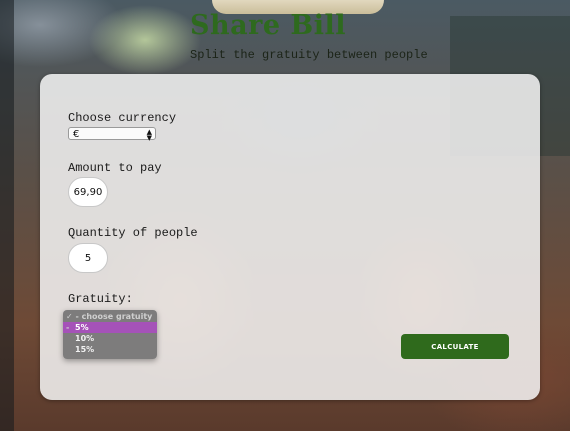  Describe the element at coordinates (309, 55) in the screenshot. I see `page-subtitle: Split the gratuity between people` at that location.